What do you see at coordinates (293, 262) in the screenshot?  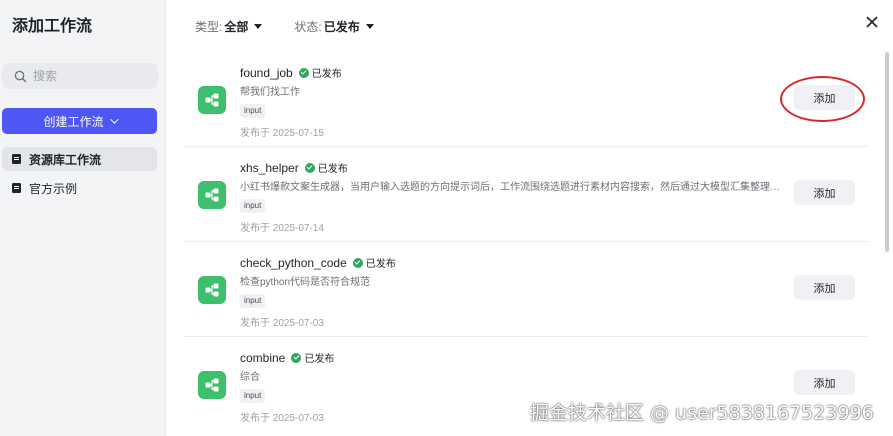 I see `workflow-name: check_python_code` at bounding box center [293, 262].